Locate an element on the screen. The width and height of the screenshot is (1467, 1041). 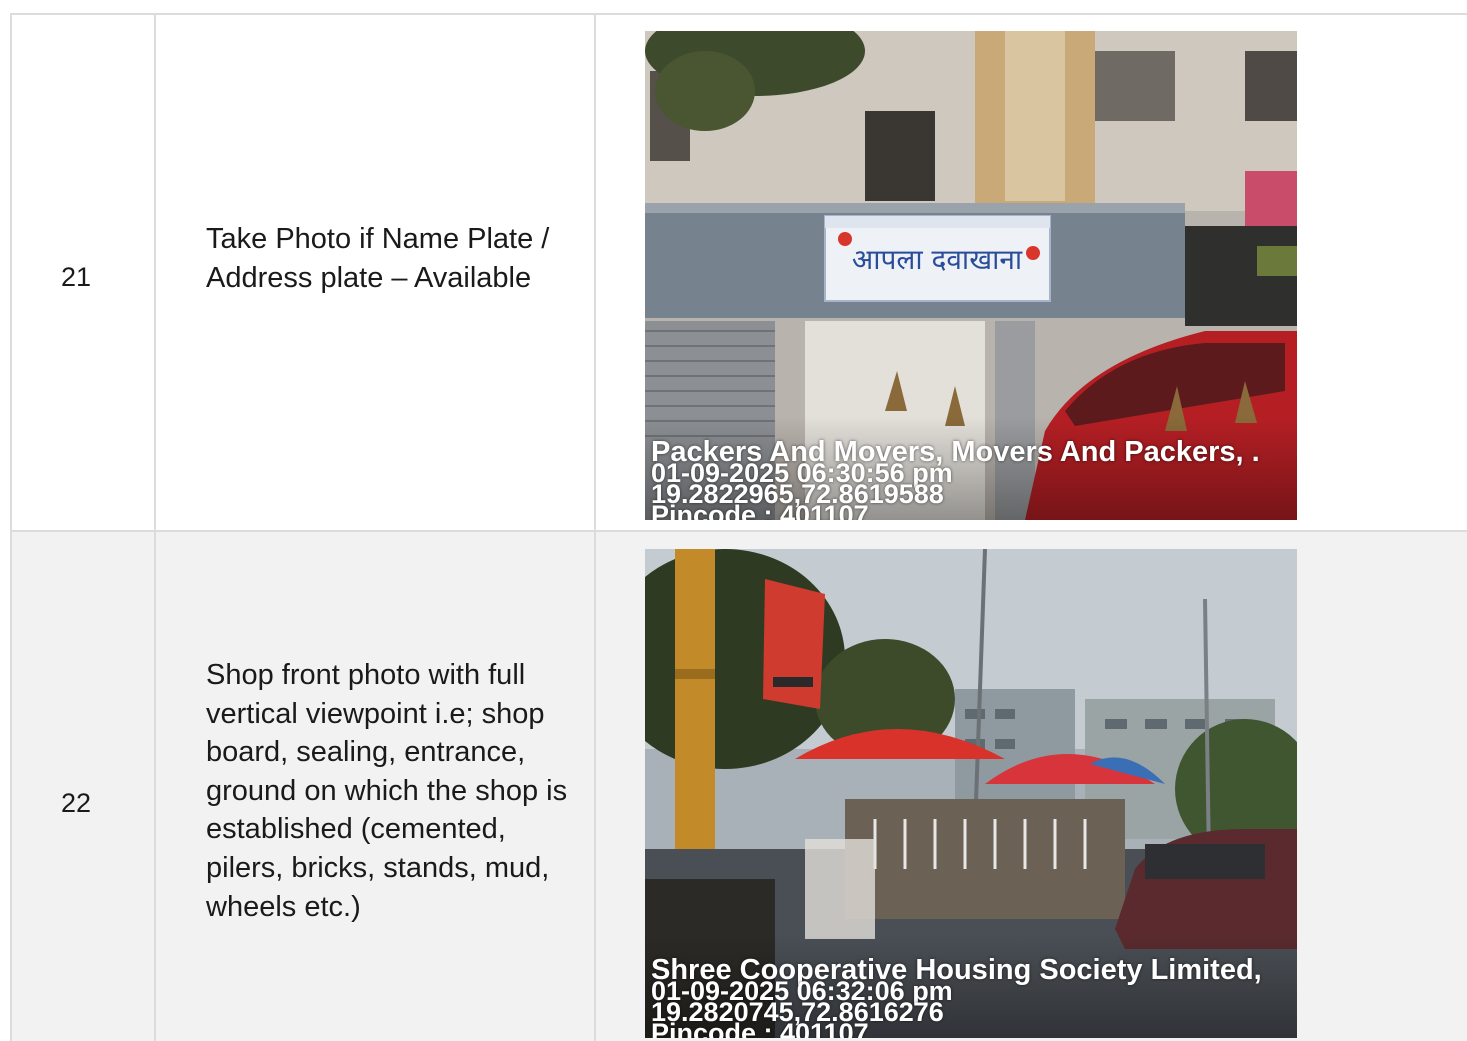
serial-number: 21 is located at coordinates (76, 277).